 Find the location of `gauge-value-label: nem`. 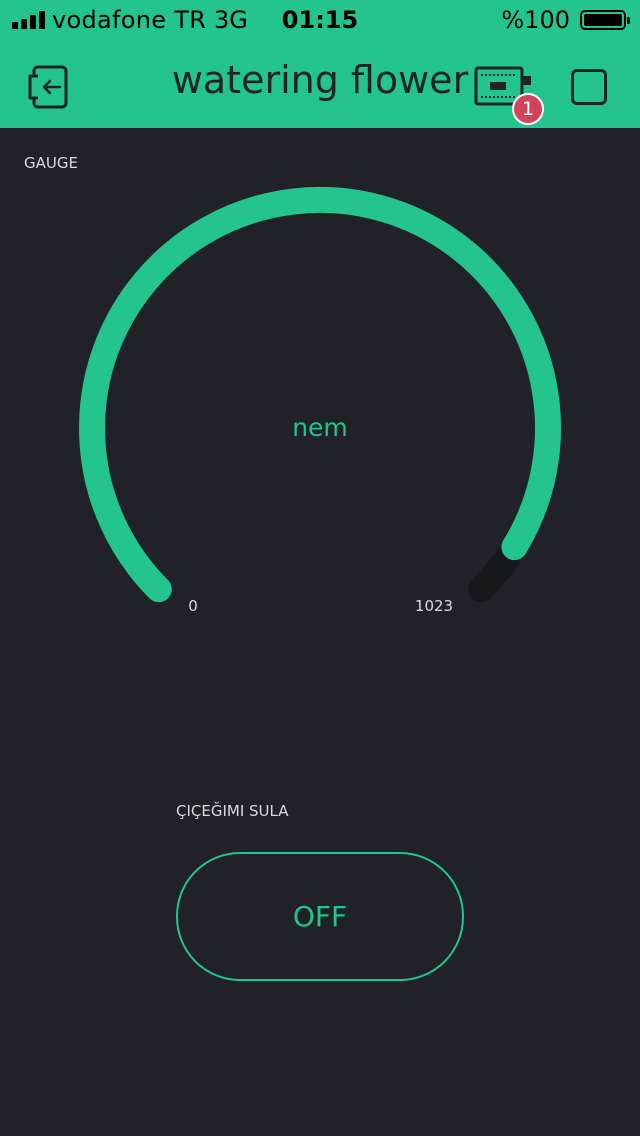

gauge-value-label: nem is located at coordinates (320, 427).